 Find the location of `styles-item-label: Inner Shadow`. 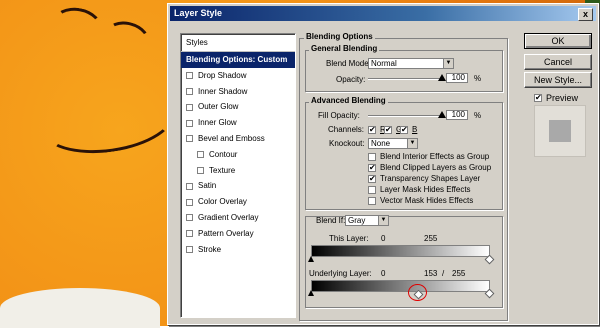

styles-item-label: Inner Shadow is located at coordinates (223, 91).